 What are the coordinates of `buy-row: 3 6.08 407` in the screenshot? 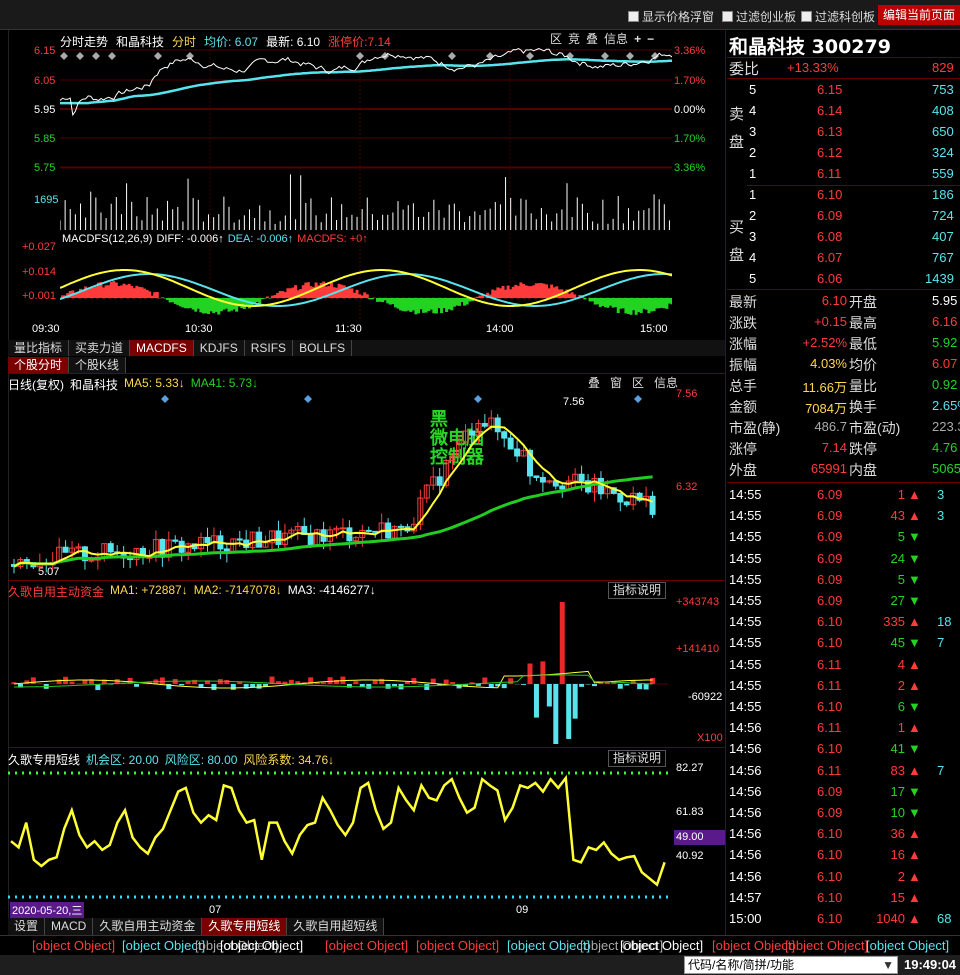 It's located at (843, 237).